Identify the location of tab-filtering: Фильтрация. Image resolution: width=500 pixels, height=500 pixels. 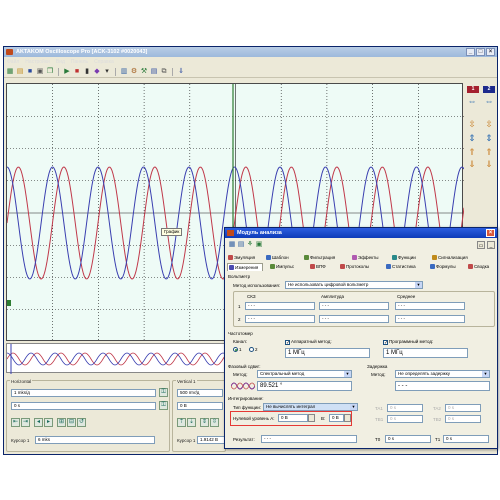
(319, 258).